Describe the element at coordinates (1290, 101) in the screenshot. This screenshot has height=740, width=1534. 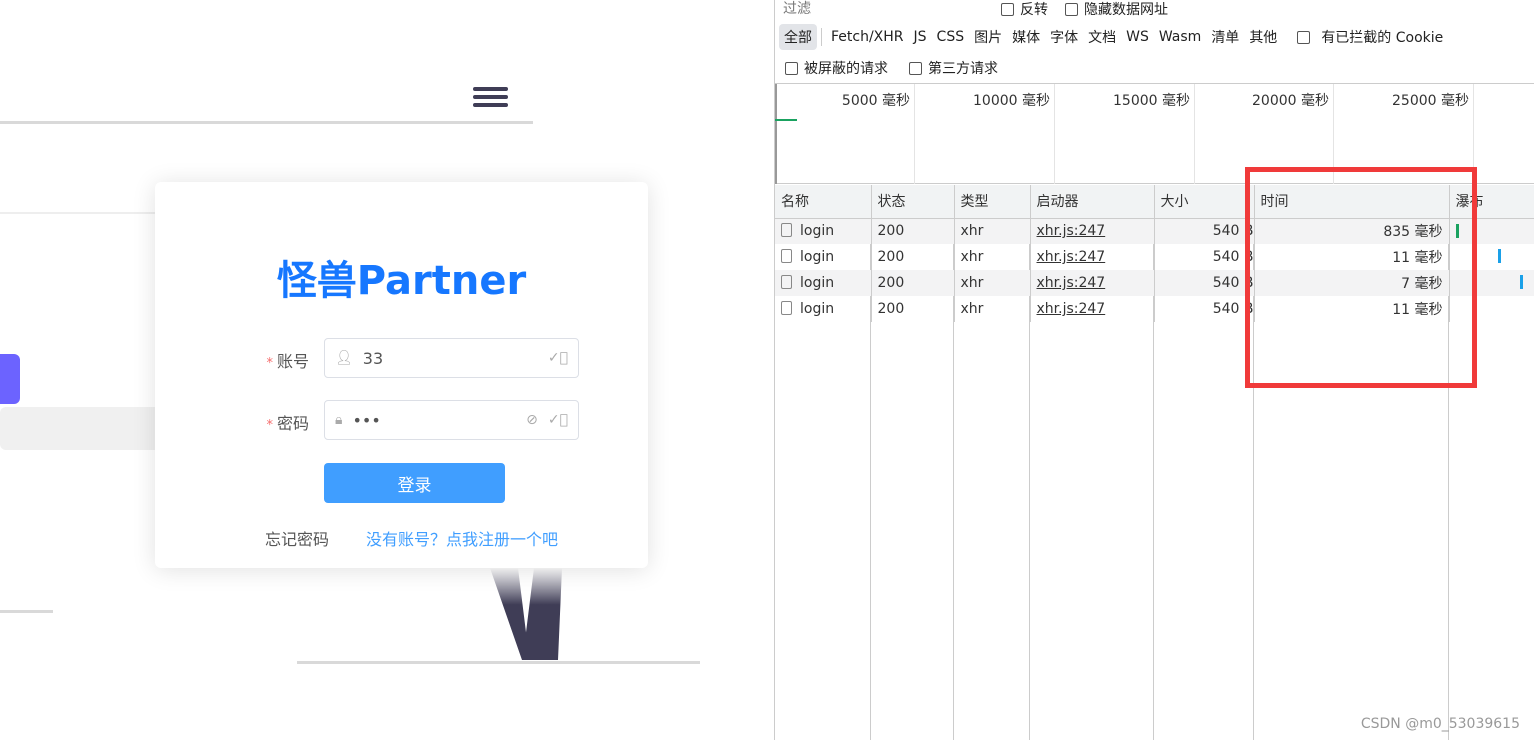
I see `tick-label: 20000 毫秒` at that location.